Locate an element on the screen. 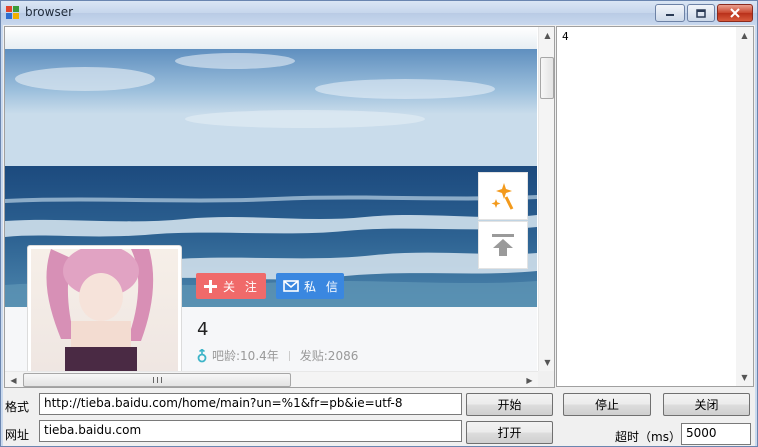  page-header-strip is located at coordinates (271, 38).